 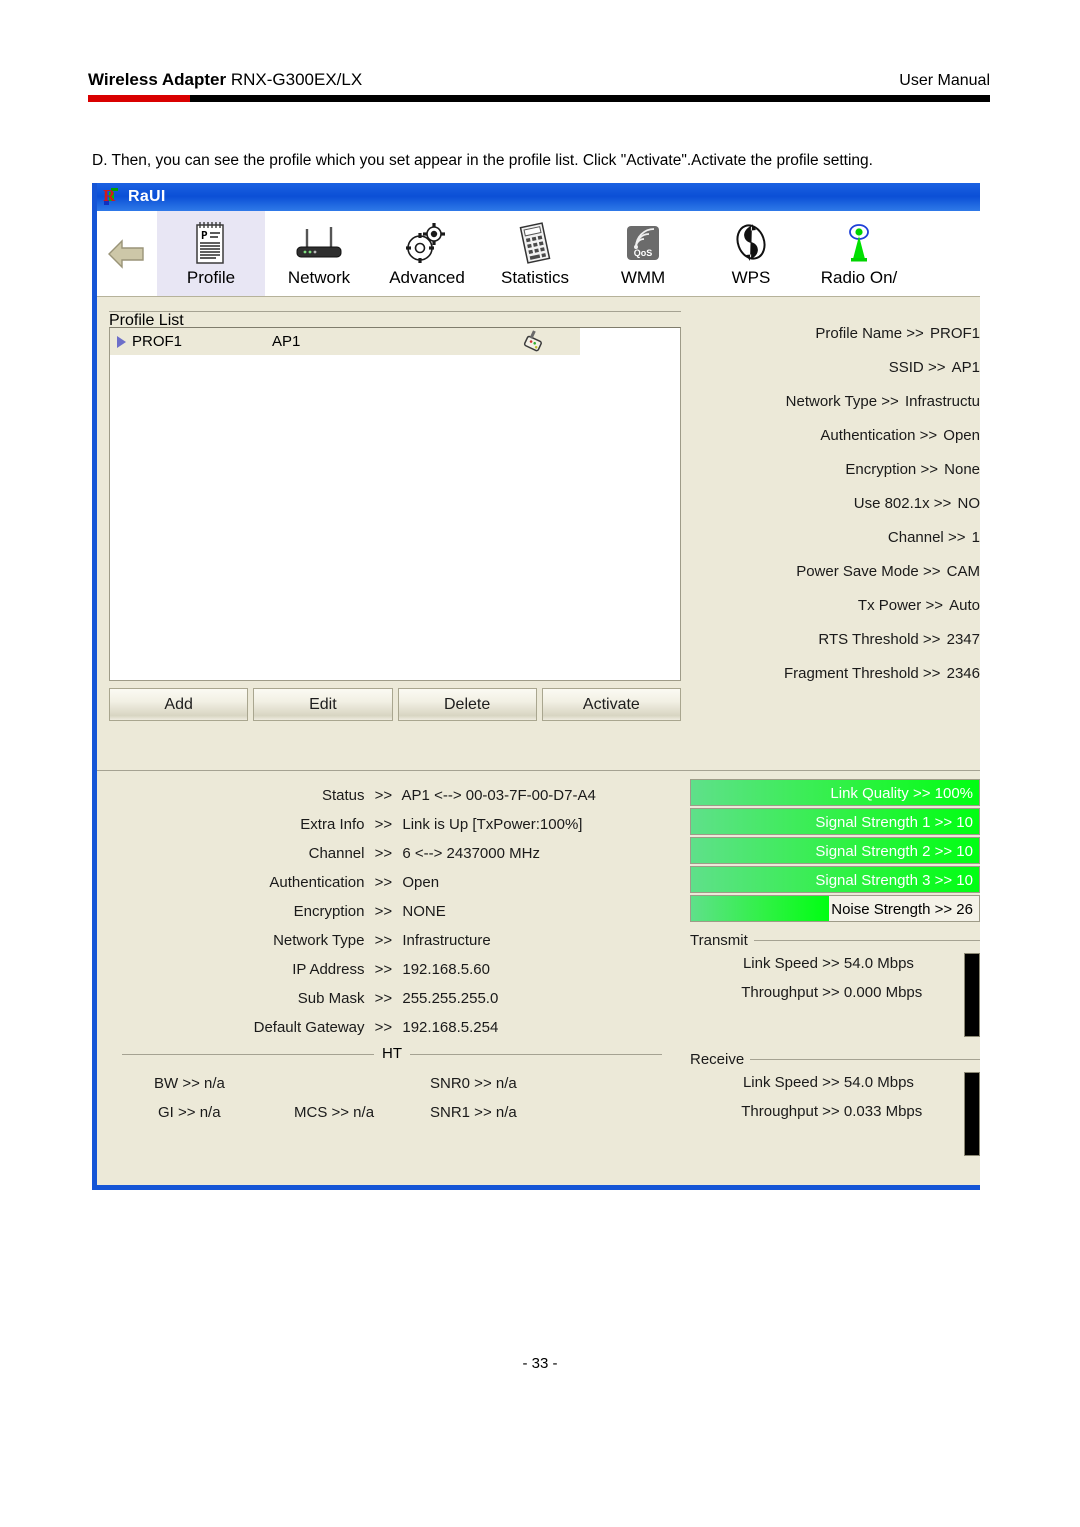 I want to click on detail-fragment-threshold: Fragment Threshold >> 2346, so click(x=882, y=674).